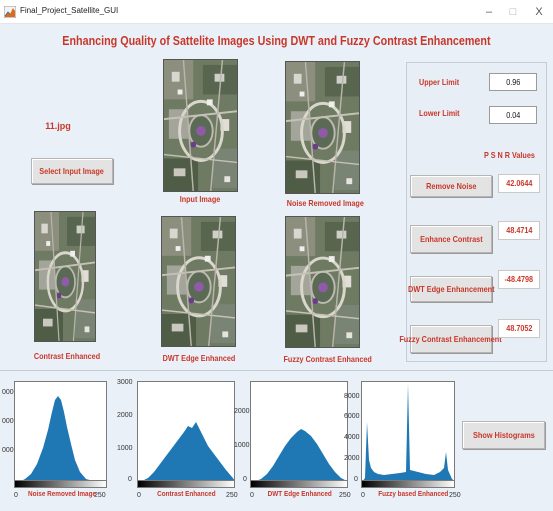  What do you see at coordinates (139, 495) in the screenshot?
I see `hist2-xtick-0: 0` at bounding box center [139, 495].